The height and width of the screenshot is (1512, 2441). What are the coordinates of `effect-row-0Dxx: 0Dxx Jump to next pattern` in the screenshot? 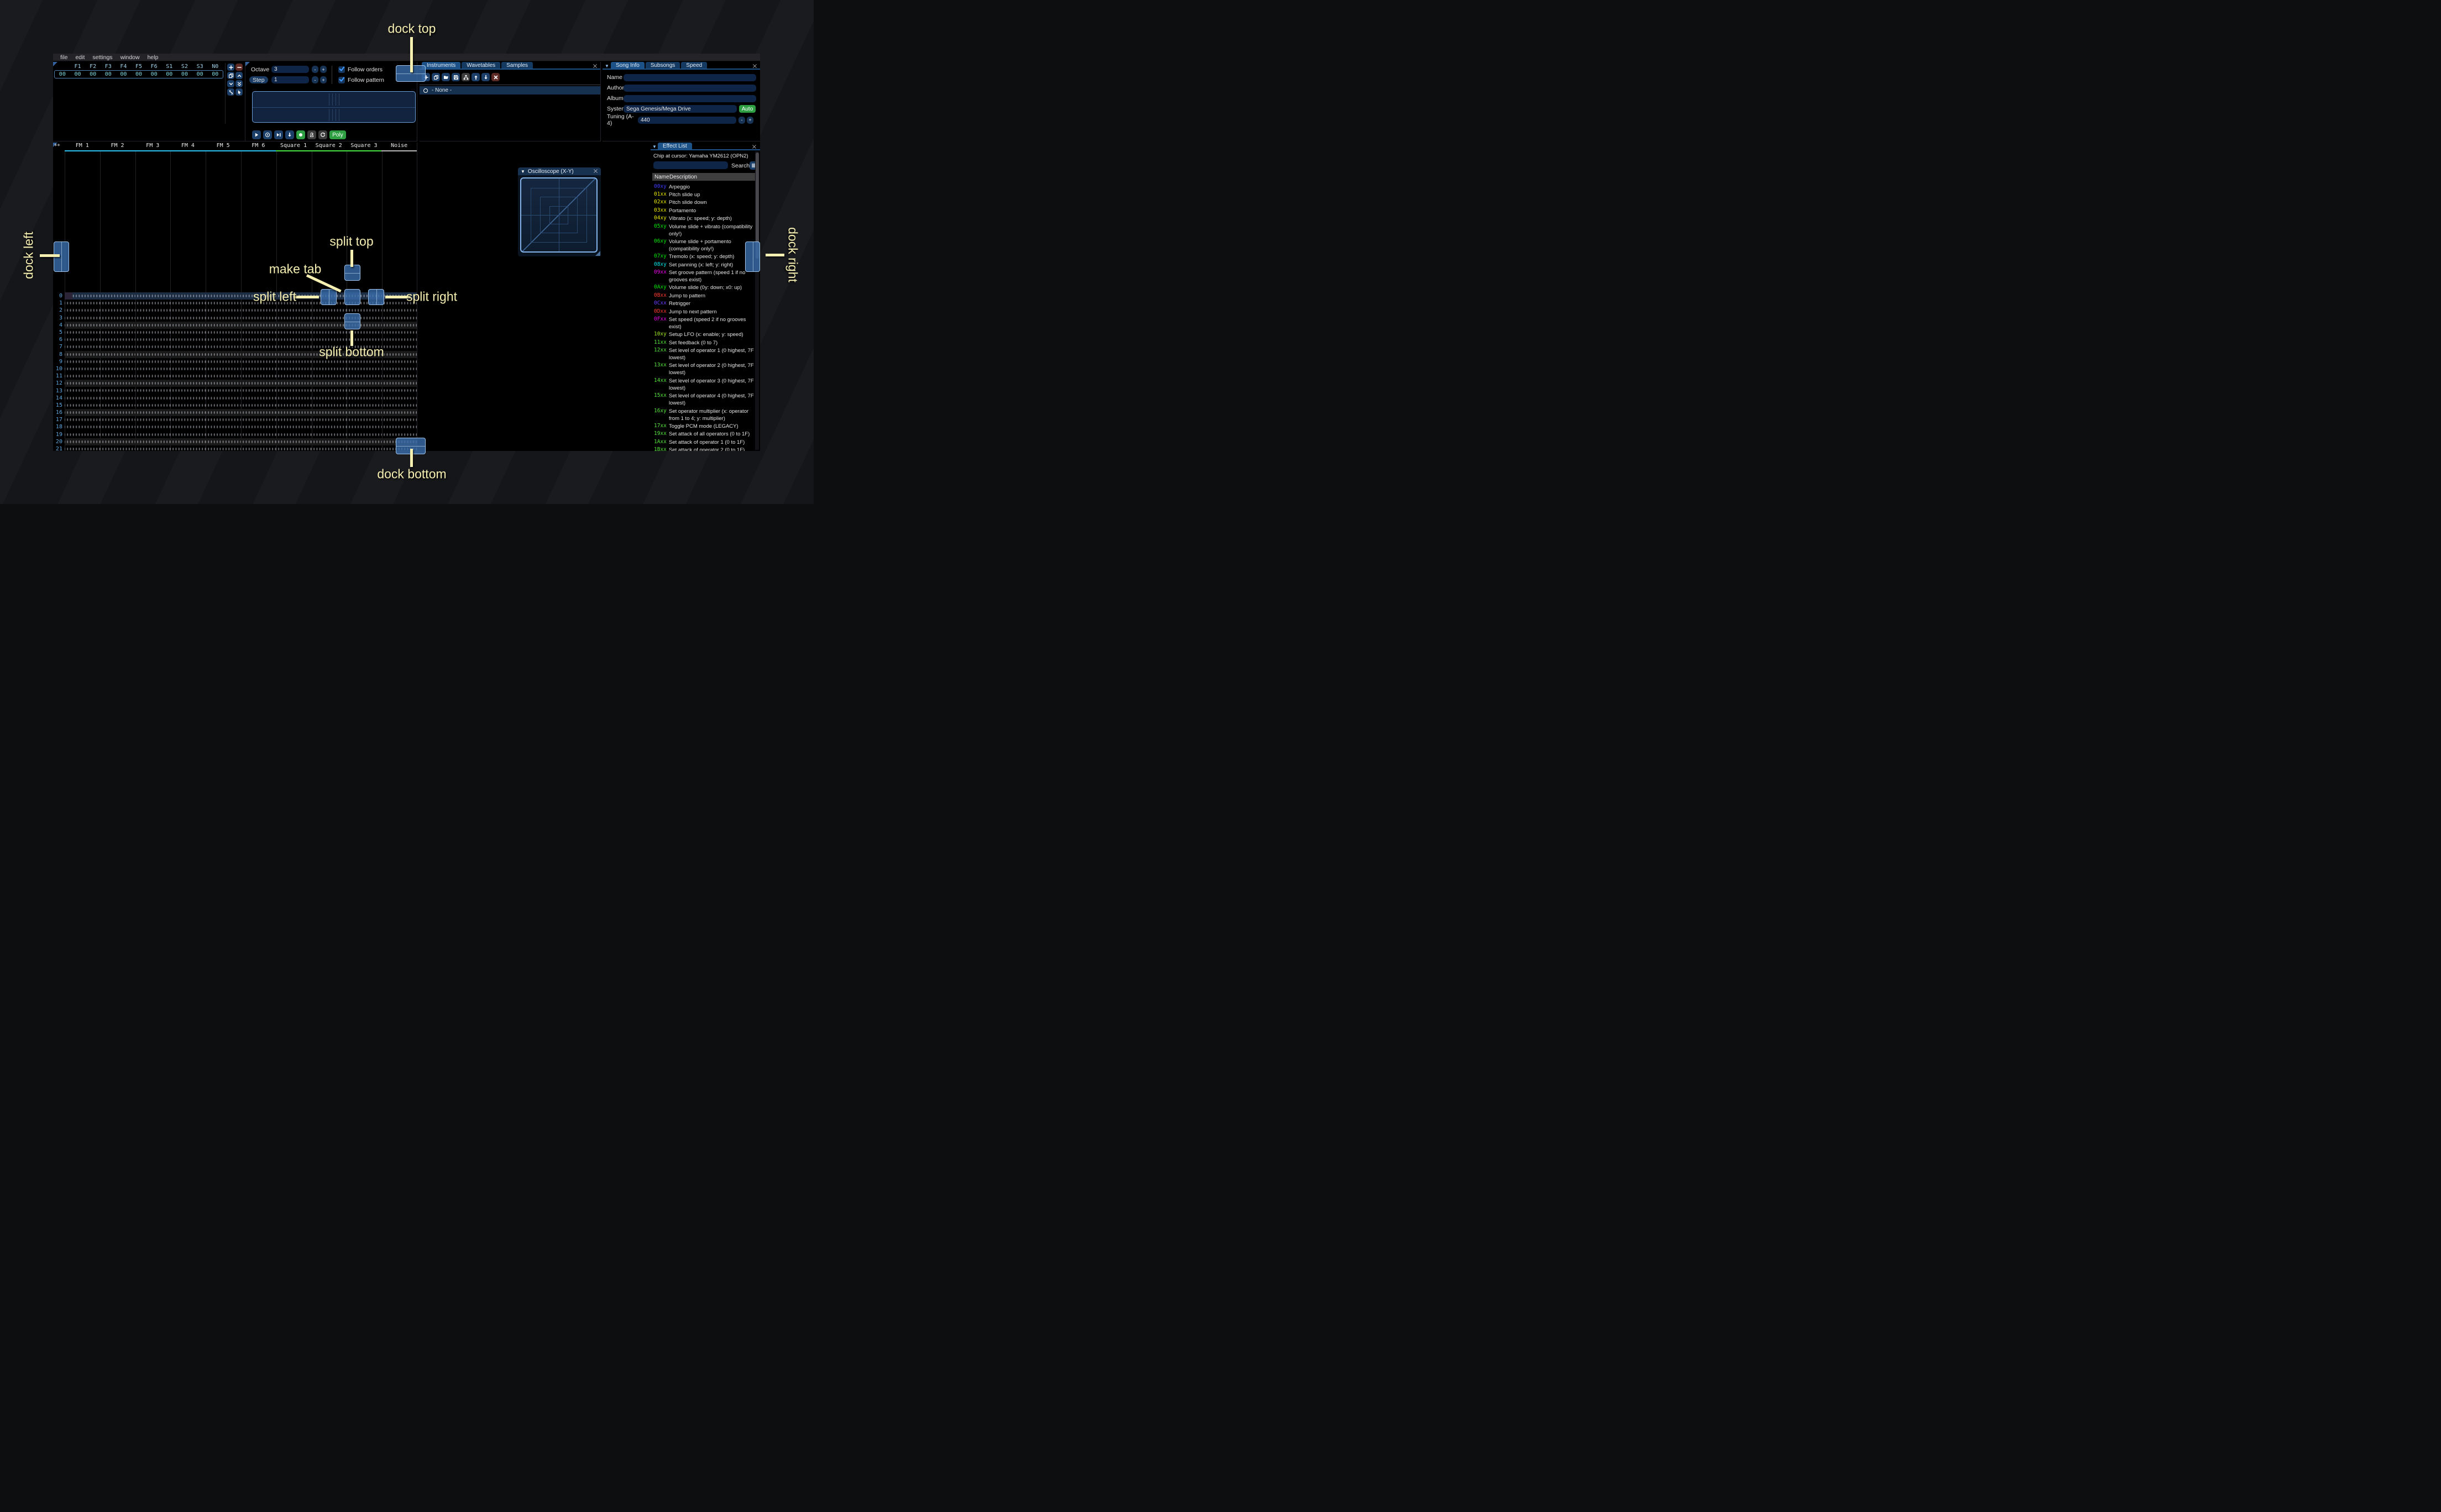 It's located at (704, 312).